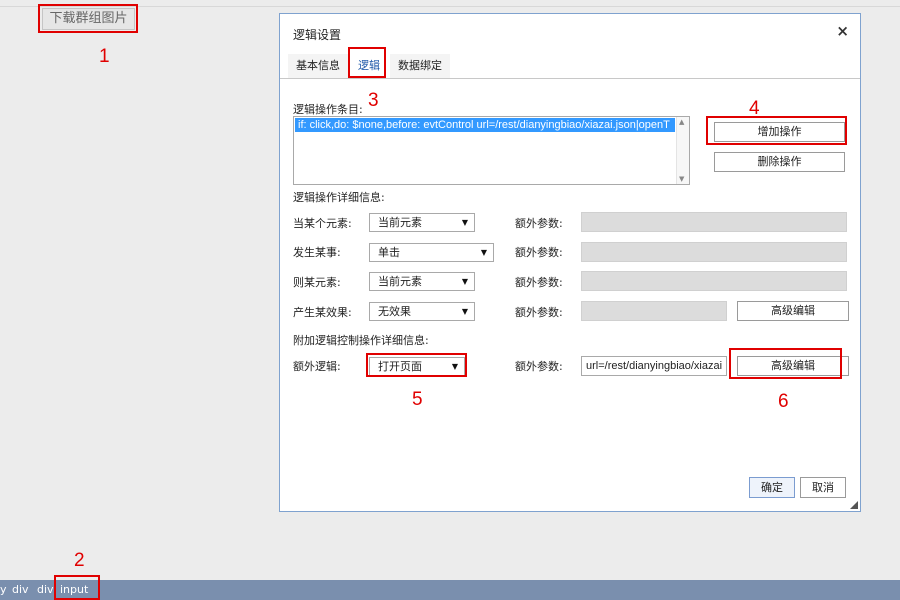 The width and height of the screenshot is (900, 600). What do you see at coordinates (714, 222) in the screenshot?
I see `element-param-input` at bounding box center [714, 222].